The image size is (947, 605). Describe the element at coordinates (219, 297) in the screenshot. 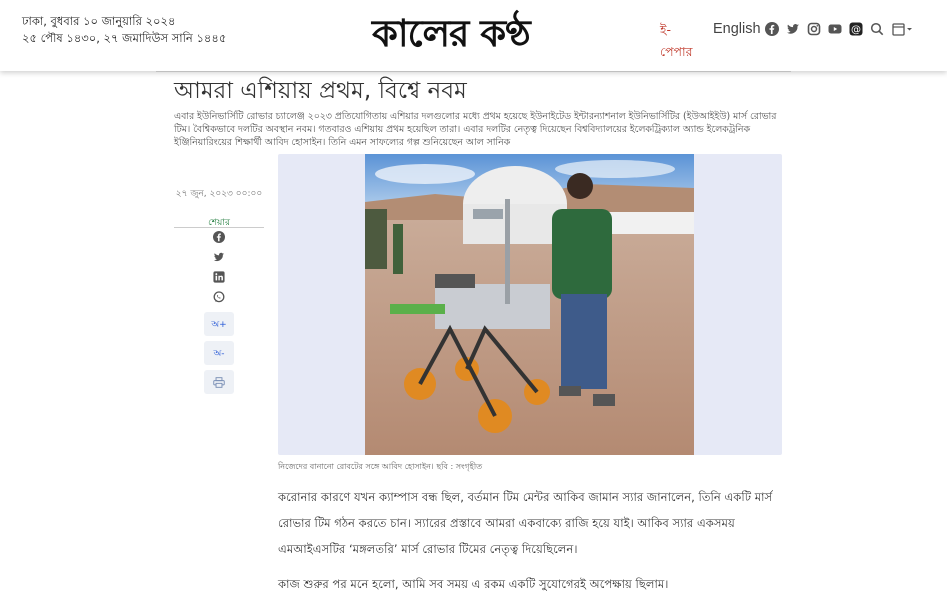

I see `whatsapp-icon` at that location.